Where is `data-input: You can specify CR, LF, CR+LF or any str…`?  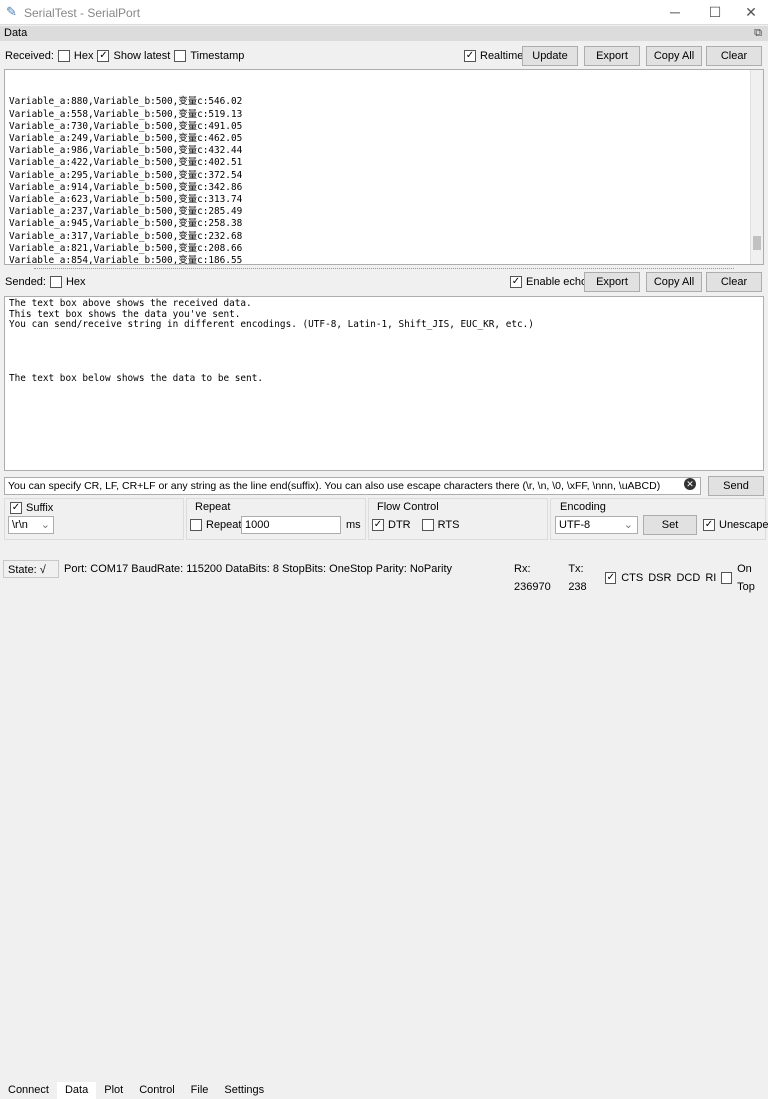 data-input: You can specify CR, LF, CR+LF or any str… is located at coordinates (352, 486).